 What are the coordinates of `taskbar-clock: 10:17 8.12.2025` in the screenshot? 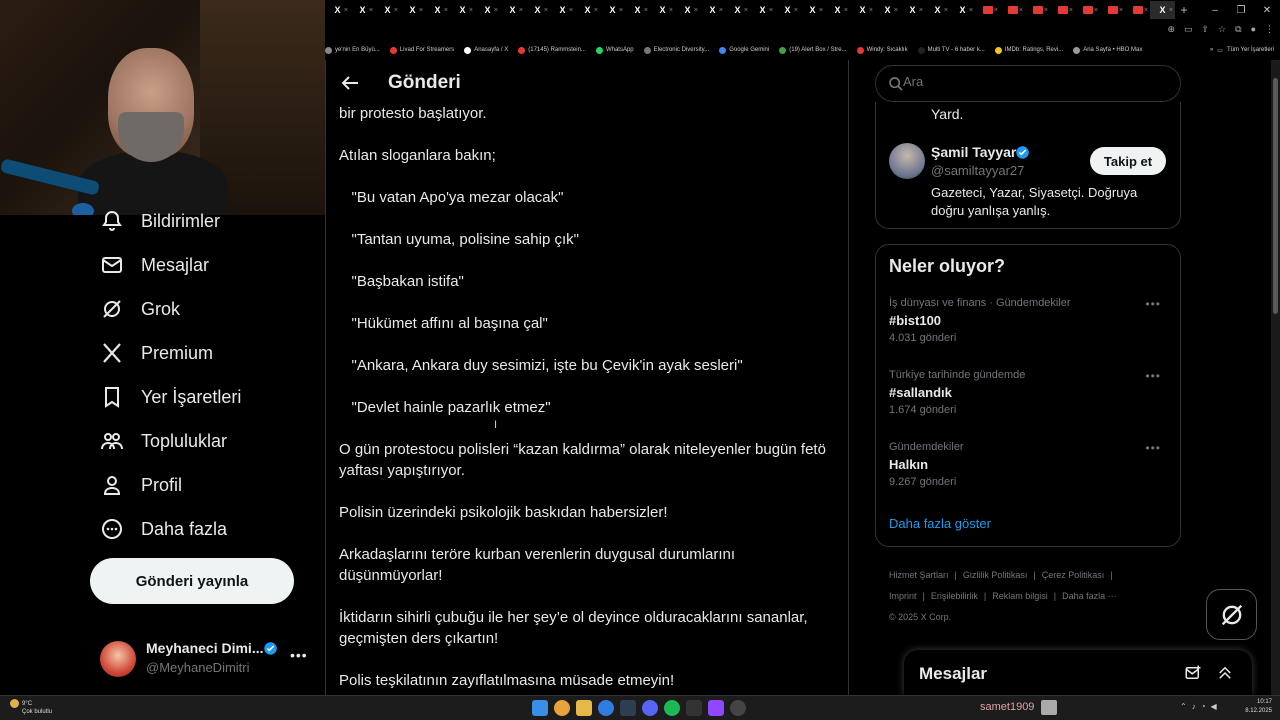 It's located at (1257, 707).